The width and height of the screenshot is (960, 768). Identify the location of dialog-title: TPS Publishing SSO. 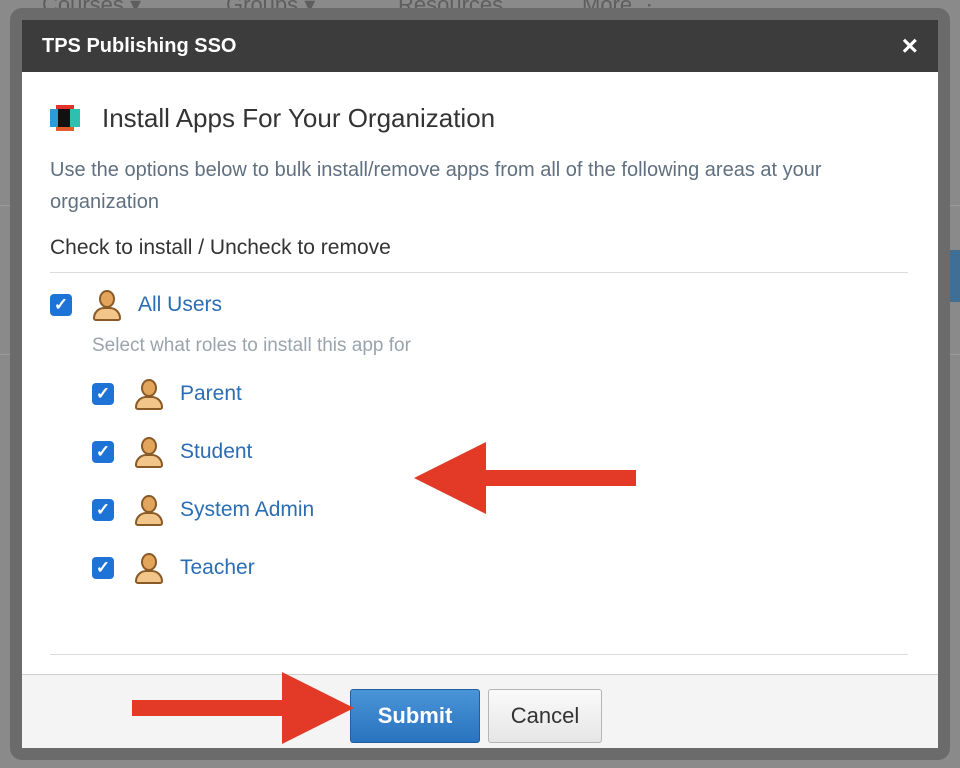
(139, 45).